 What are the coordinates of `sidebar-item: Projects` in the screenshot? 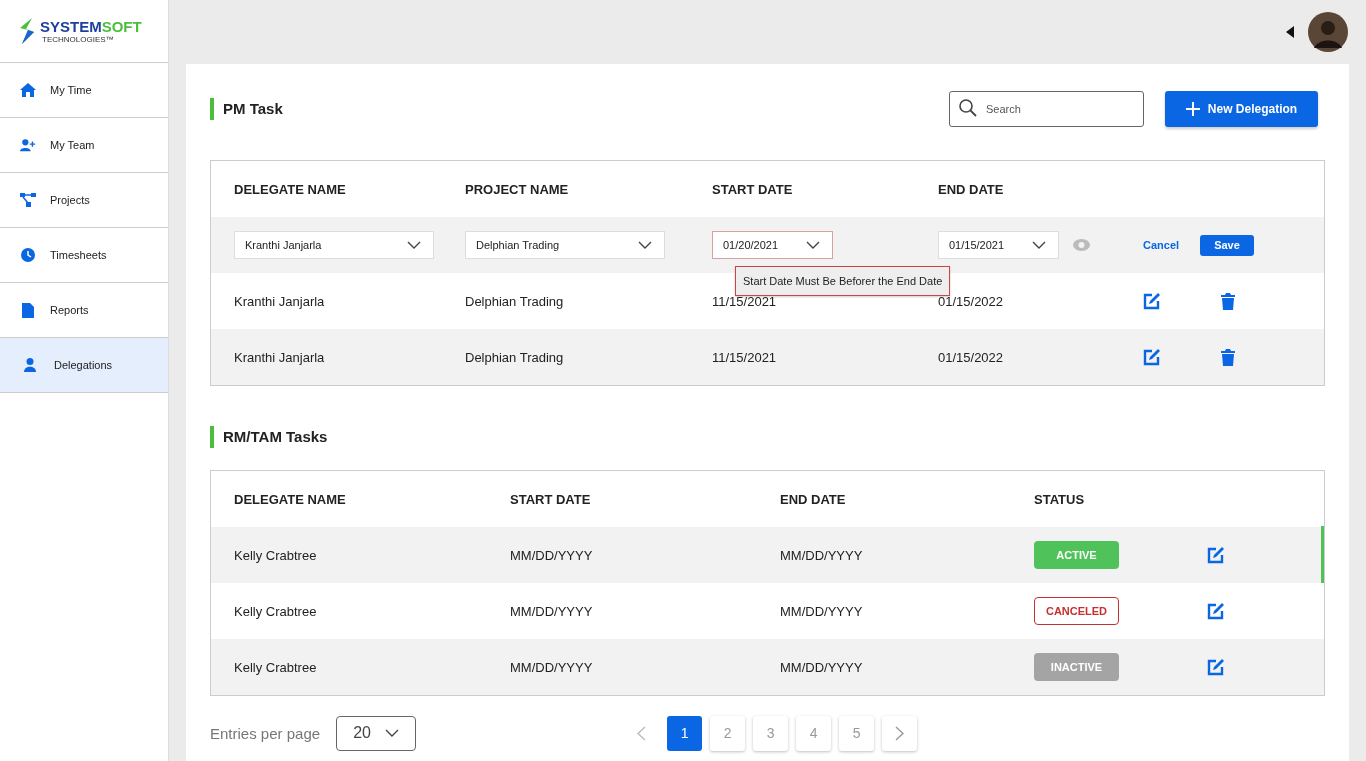 It's located at (84, 200).